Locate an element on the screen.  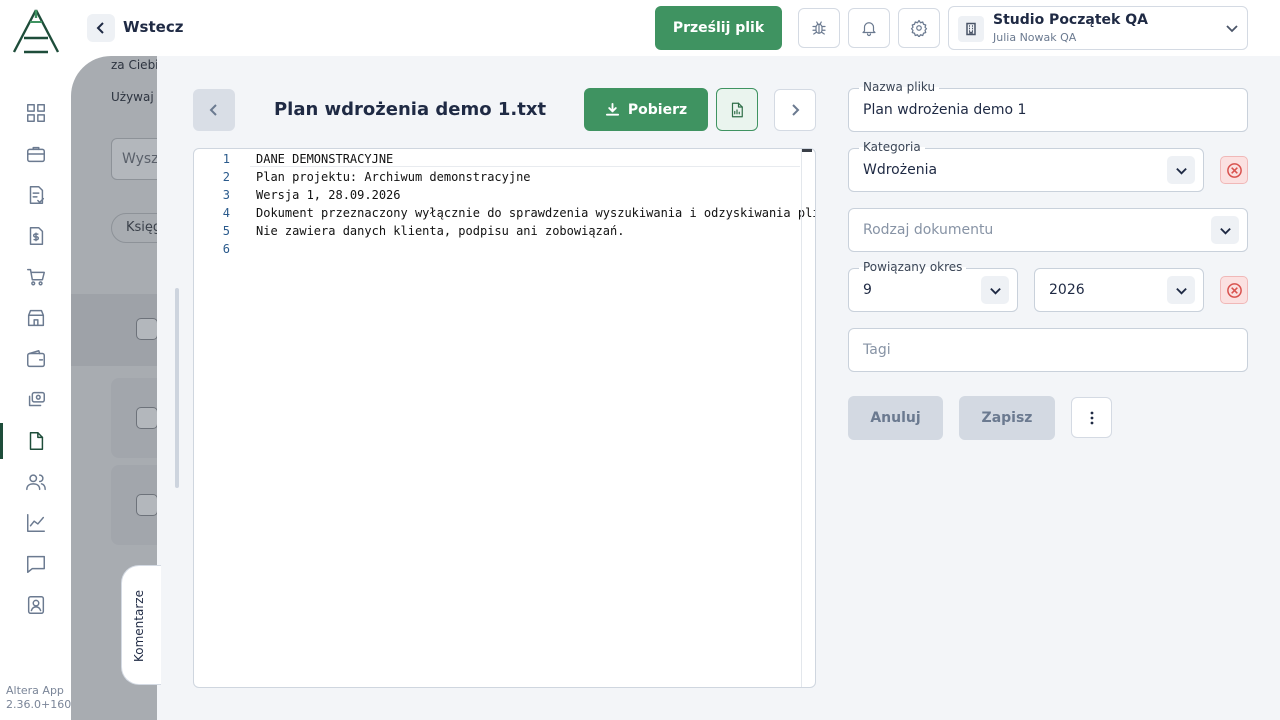
code-line: 2 Plan projektu: Archiwum demonstracyjne is located at coordinates (504, 177).